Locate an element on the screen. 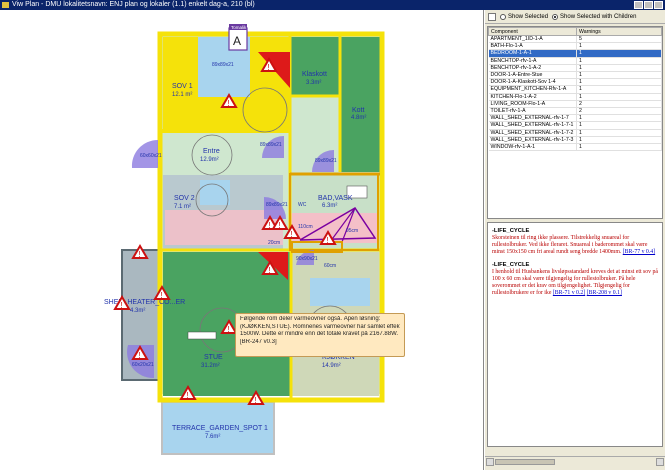 The width and height of the screenshot is (665, 470). kjokken-blue-zone is located at coordinates (340, 292).